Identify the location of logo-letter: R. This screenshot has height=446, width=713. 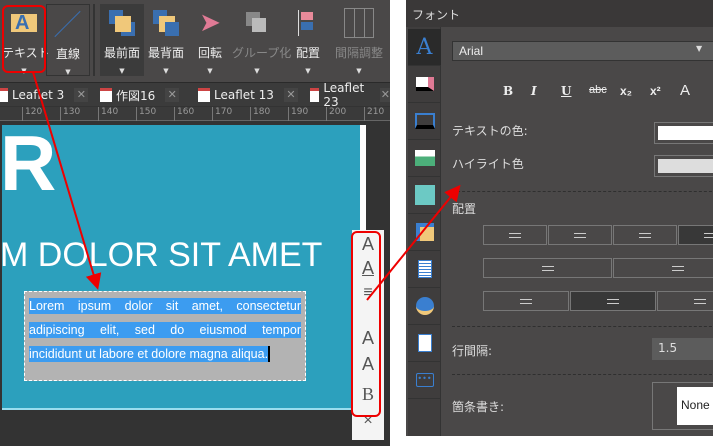
(28, 163).